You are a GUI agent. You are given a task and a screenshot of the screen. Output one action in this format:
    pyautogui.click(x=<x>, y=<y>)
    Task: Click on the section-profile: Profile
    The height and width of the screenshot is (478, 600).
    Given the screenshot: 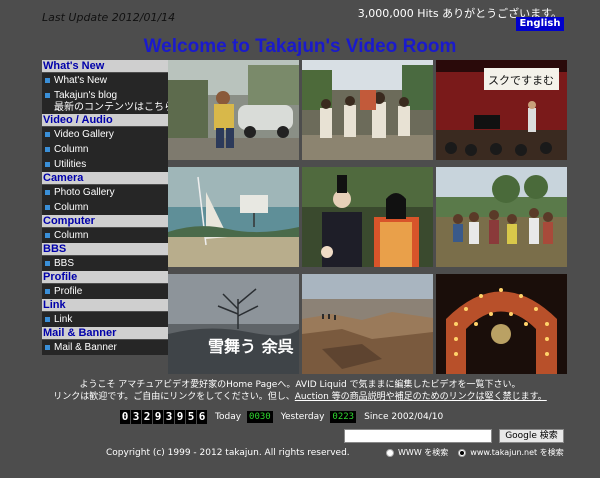 What is the action you would take?
    pyautogui.click(x=105, y=277)
    